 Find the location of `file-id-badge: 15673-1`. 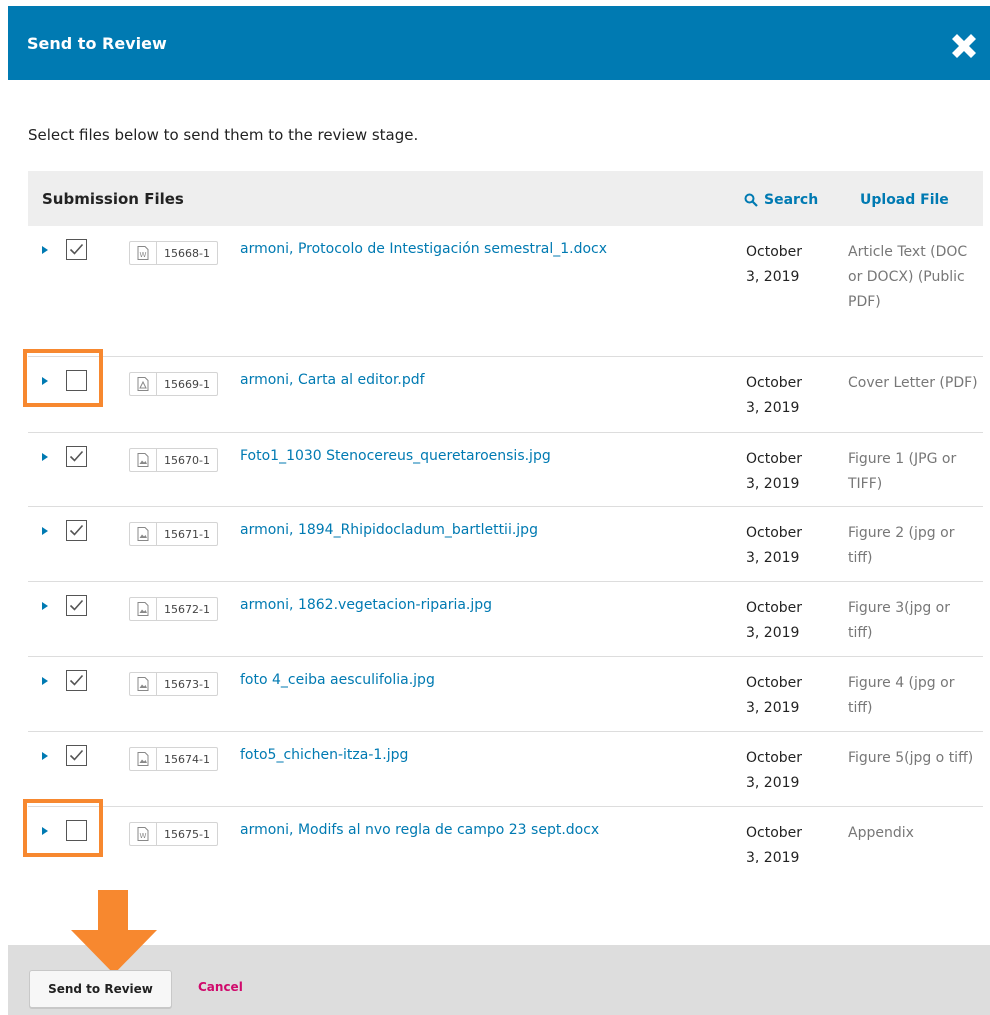

file-id-badge: 15673-1 is located at coordinates (173, 684).